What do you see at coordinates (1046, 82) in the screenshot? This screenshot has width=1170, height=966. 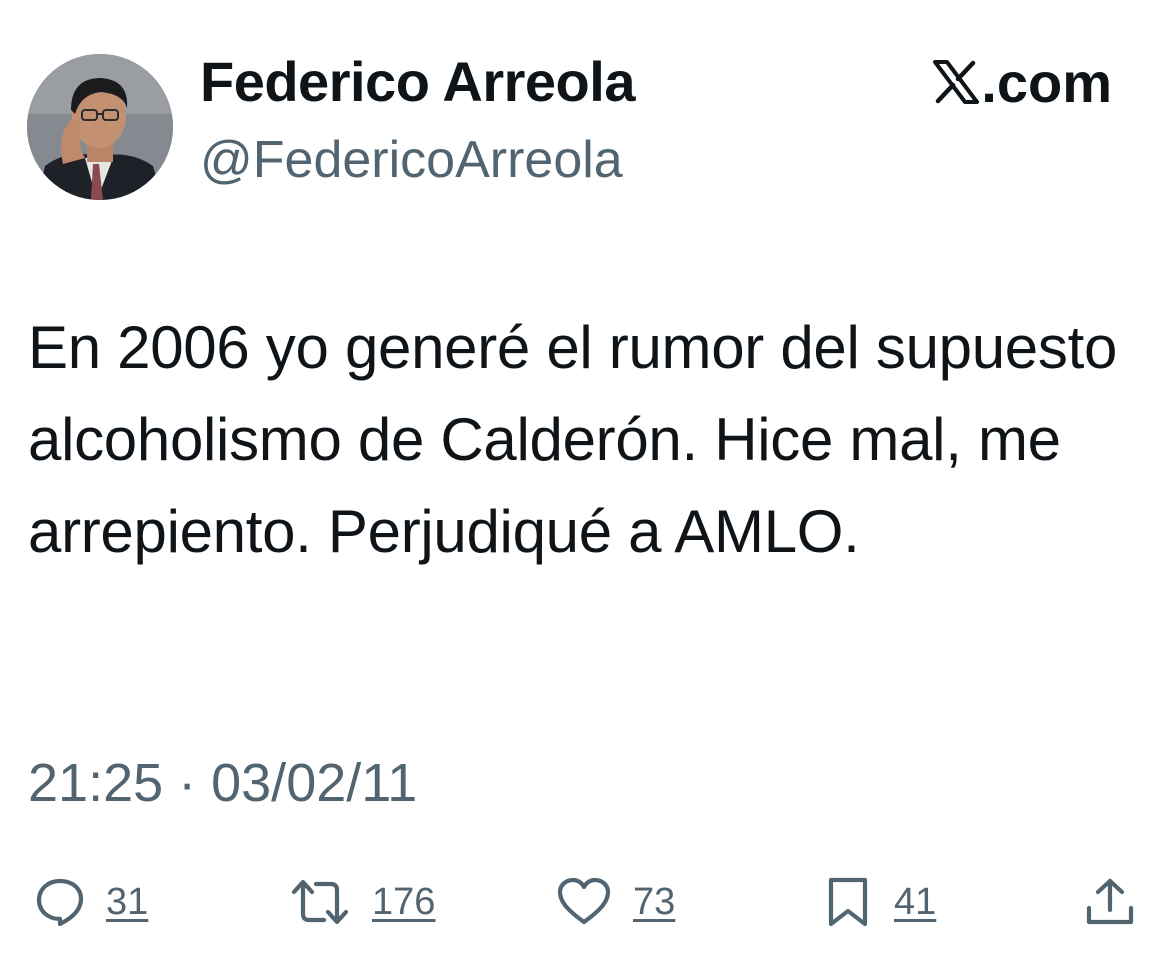 I see `source-domain: .com` at bounding box center [1046, 82].